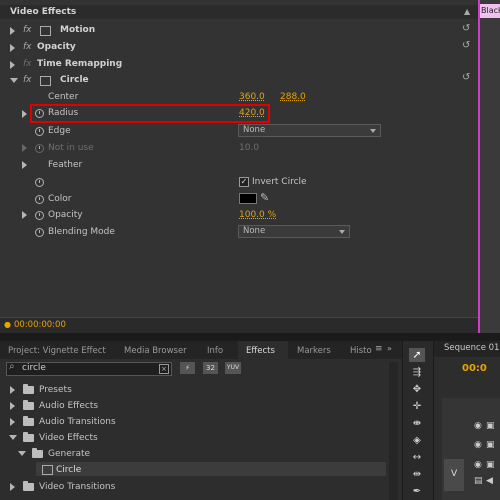  Describe the element at coordinates (417, 441) in the screenshot. I see `razor-tool-icon: ◈` at that location.